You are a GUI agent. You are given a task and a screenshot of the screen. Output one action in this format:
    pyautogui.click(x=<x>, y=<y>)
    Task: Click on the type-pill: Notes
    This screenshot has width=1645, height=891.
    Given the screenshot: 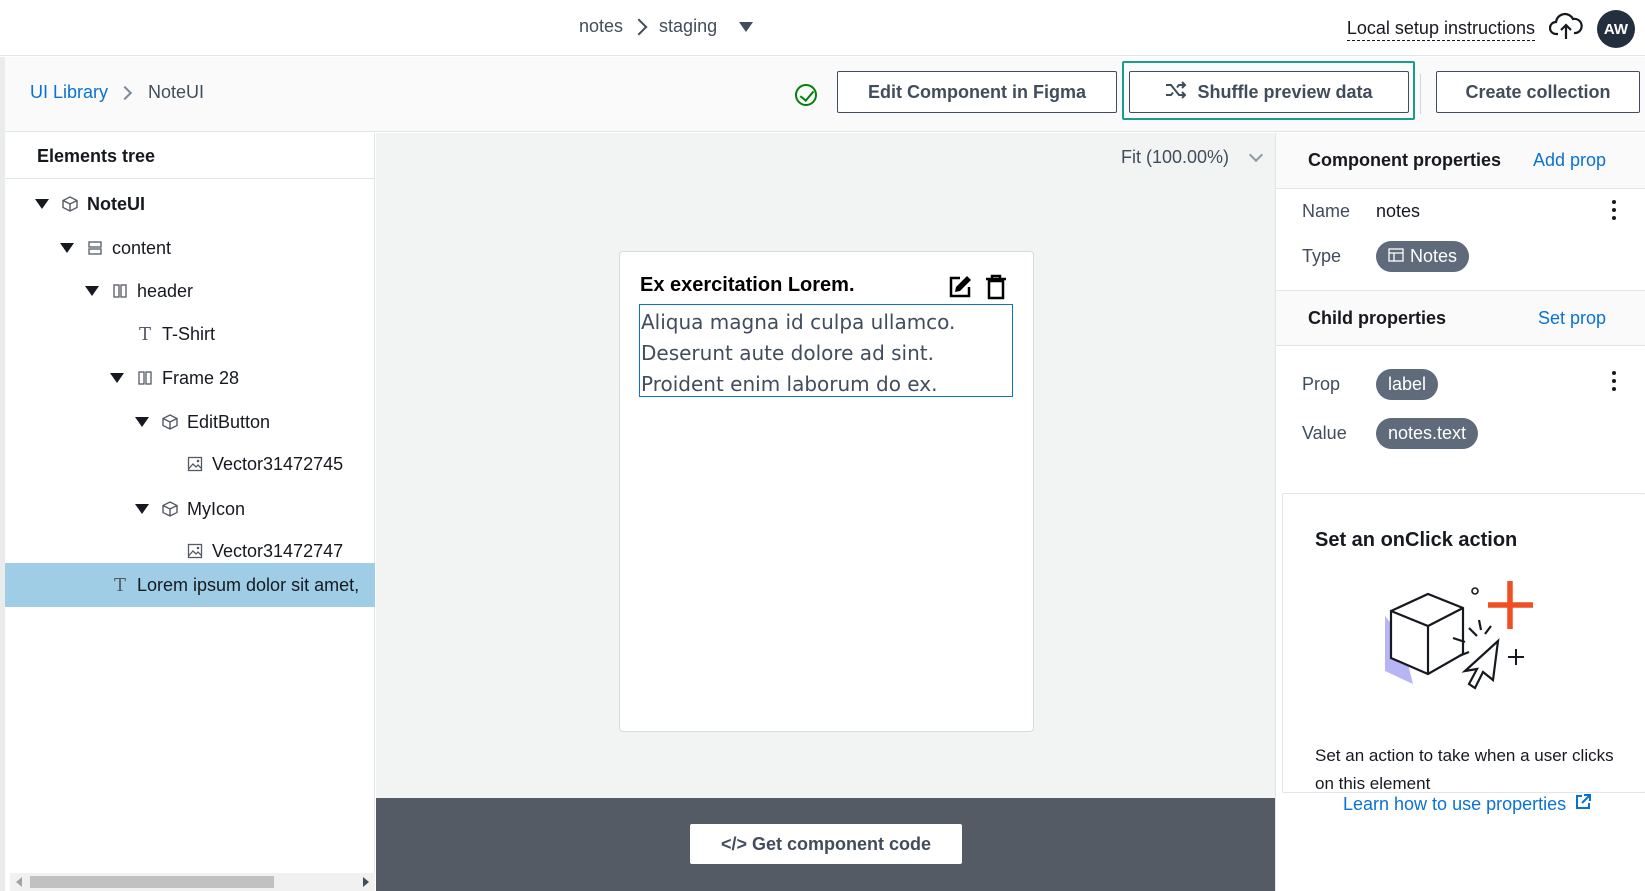 What is the action you would take?
    pyautogui.click(x=1423, y=256)
    